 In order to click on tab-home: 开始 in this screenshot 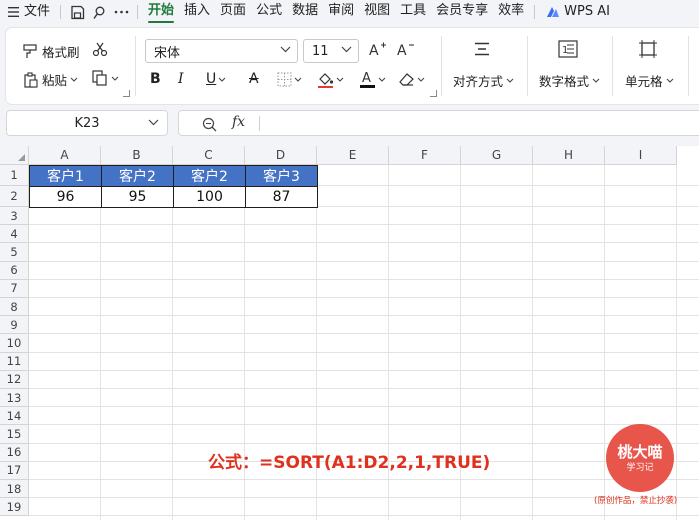, I will do `click(161, 12)`.